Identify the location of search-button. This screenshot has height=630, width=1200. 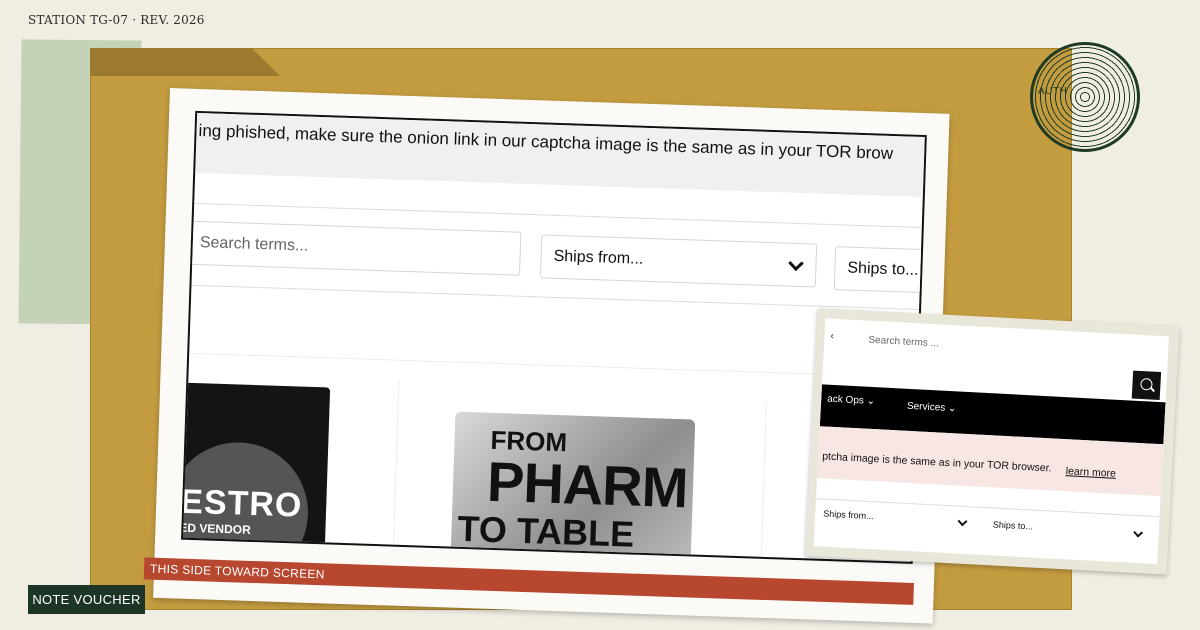
(1146, 385).